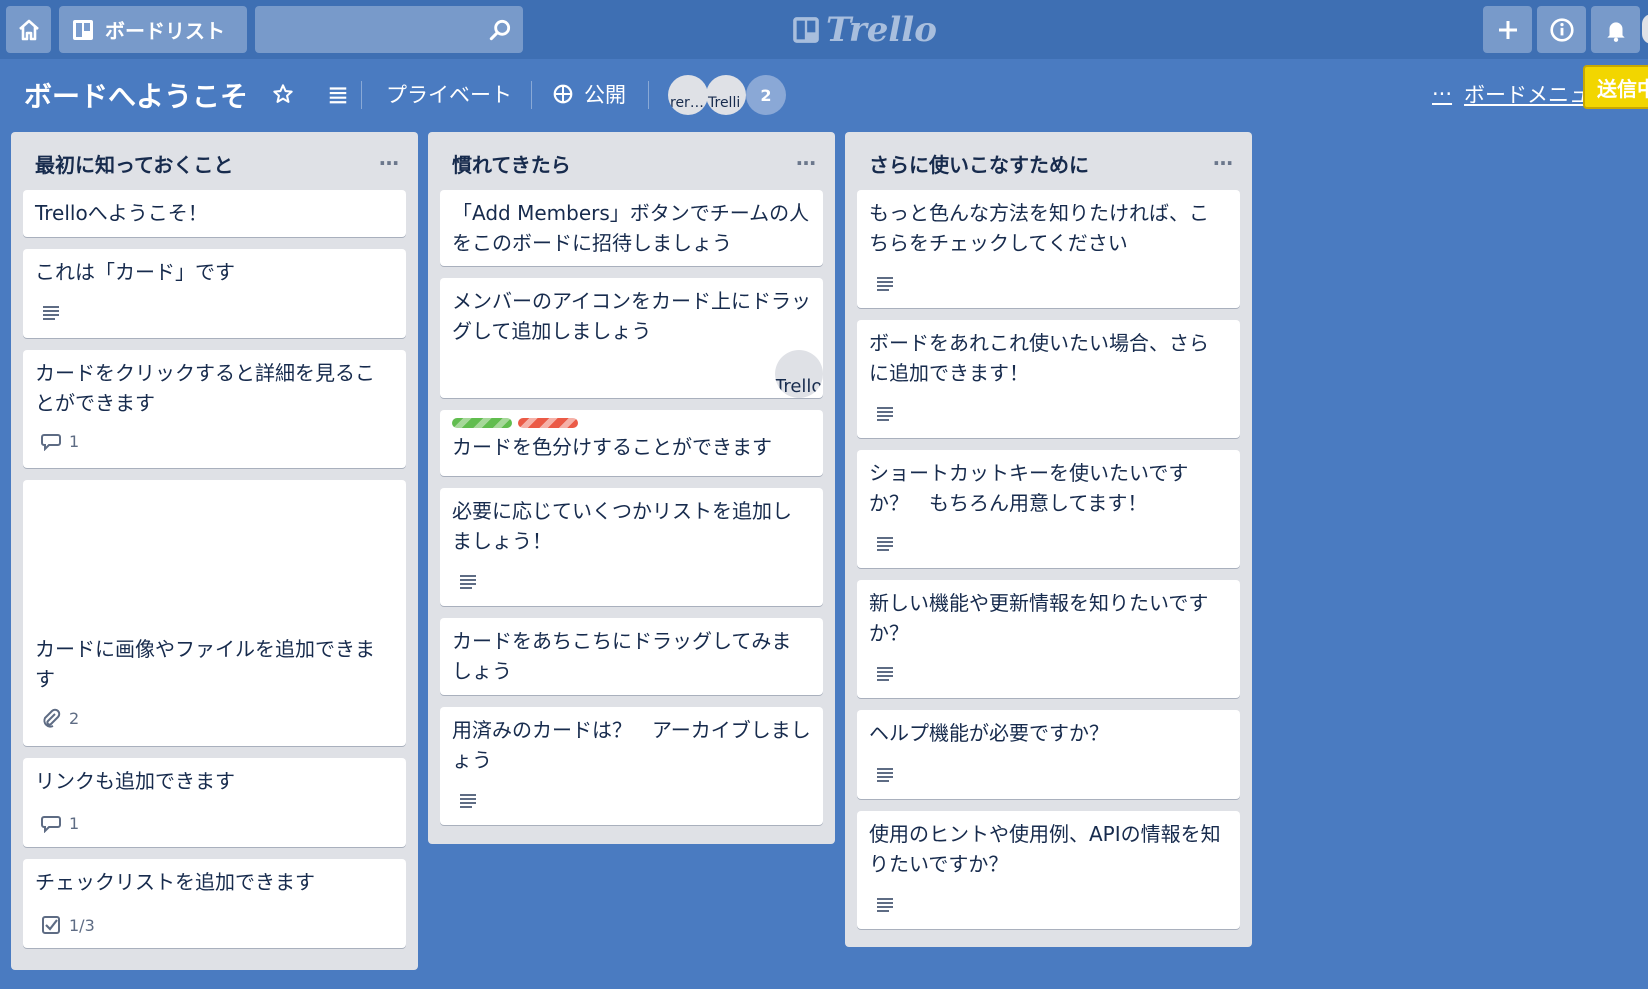 The height and width of the screenshot is (989, 1648). Describe the element at coordinates (979, 163) in the screenshot. I see `list-title: さらに使いこなすために` at that location.